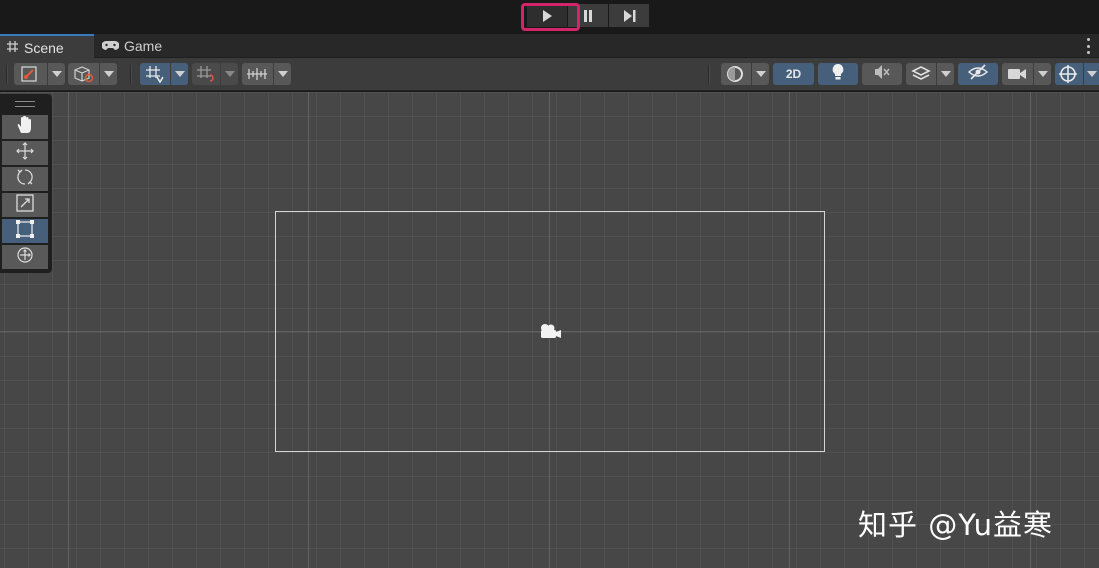 The image size is (1099, 568). I want to click on scene-visibility-icon, so click(978, 74).